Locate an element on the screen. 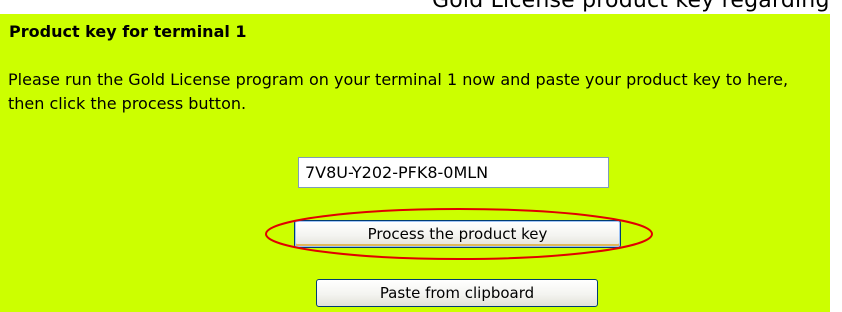 This screenshot has width=842, height=312. paste-from-clipboard-button: Paste from clipboard is located at coordinates (457, 293).